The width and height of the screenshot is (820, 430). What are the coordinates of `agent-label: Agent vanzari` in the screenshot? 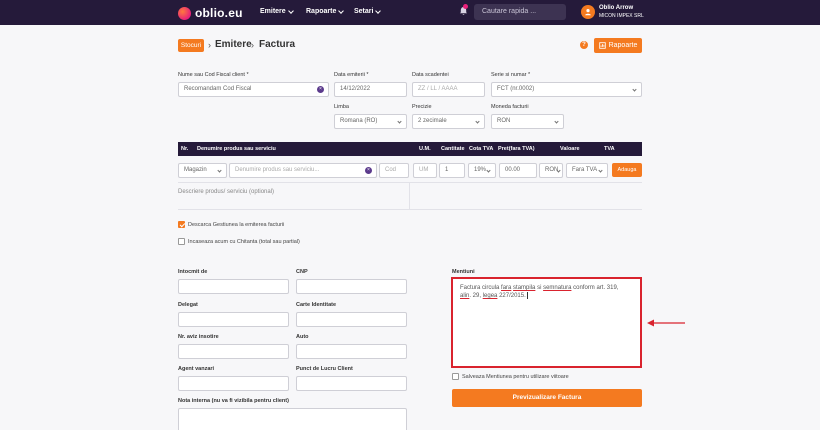 It's located at (196, 369).